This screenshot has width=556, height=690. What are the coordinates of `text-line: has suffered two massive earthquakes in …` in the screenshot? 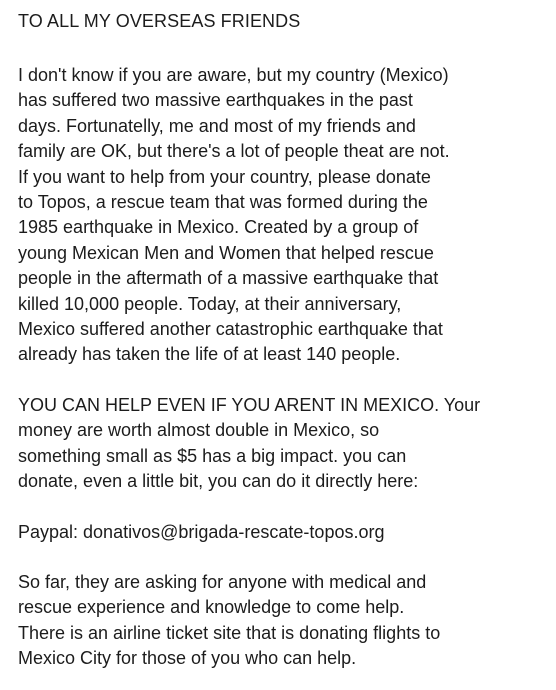 It's located at (215, 100).